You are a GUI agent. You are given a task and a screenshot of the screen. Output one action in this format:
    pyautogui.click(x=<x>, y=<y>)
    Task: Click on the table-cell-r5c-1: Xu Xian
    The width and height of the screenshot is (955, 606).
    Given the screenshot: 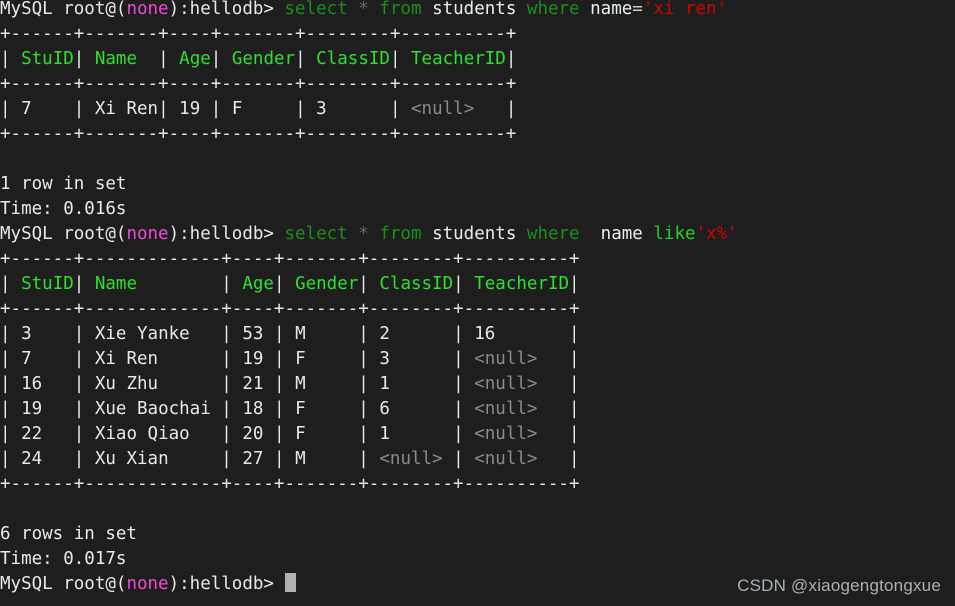 What is the action you would take?
    pyautogui.click(x=153, y=459)
    